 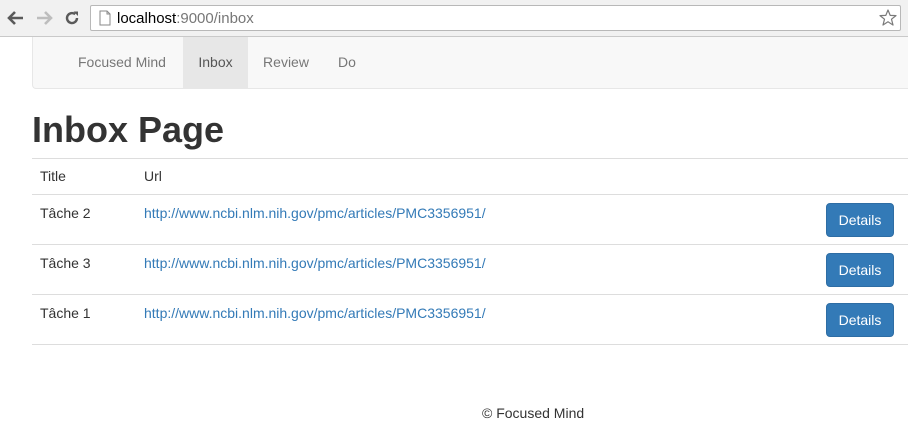 I want to click on top-navbar: Focused Mind Inbox Review Do, so click(x=470, y=63).